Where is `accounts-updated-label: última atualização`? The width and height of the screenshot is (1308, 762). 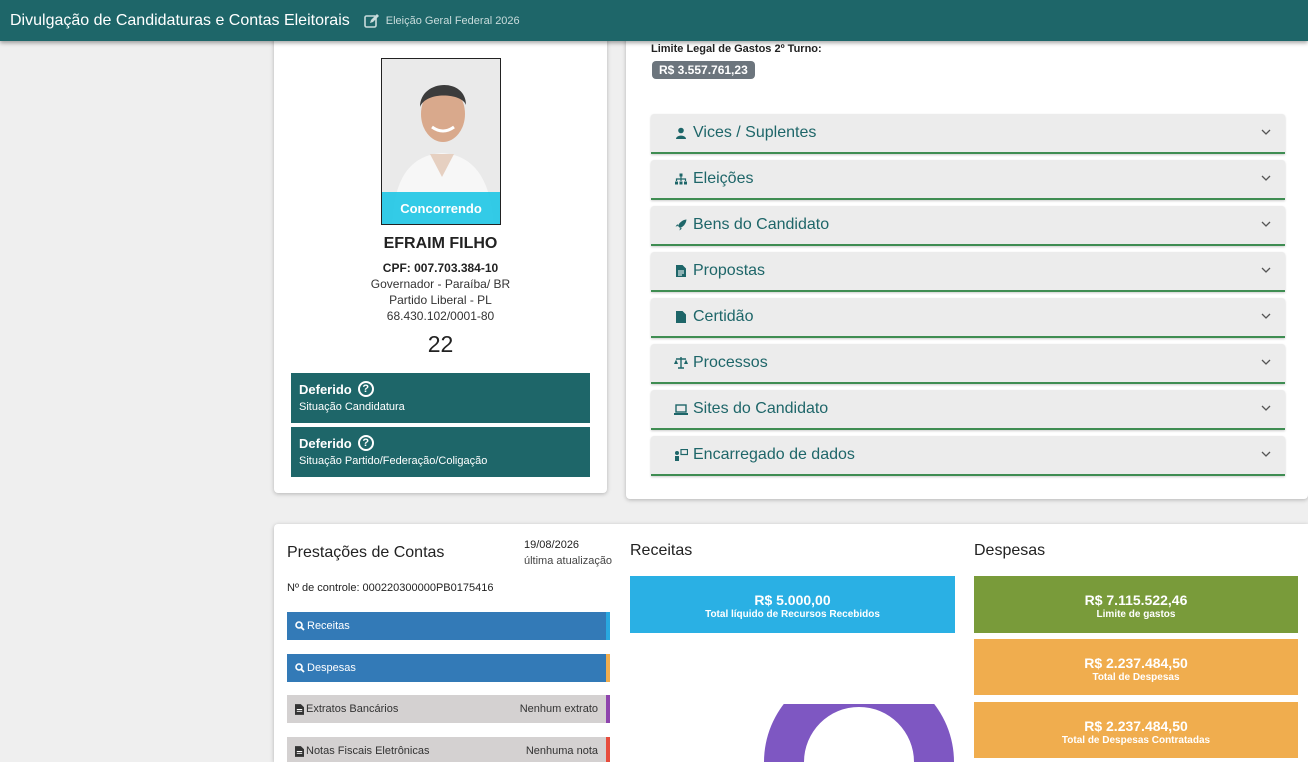
accounts-updated-label: última atualização is located at coordinates (568, 561).